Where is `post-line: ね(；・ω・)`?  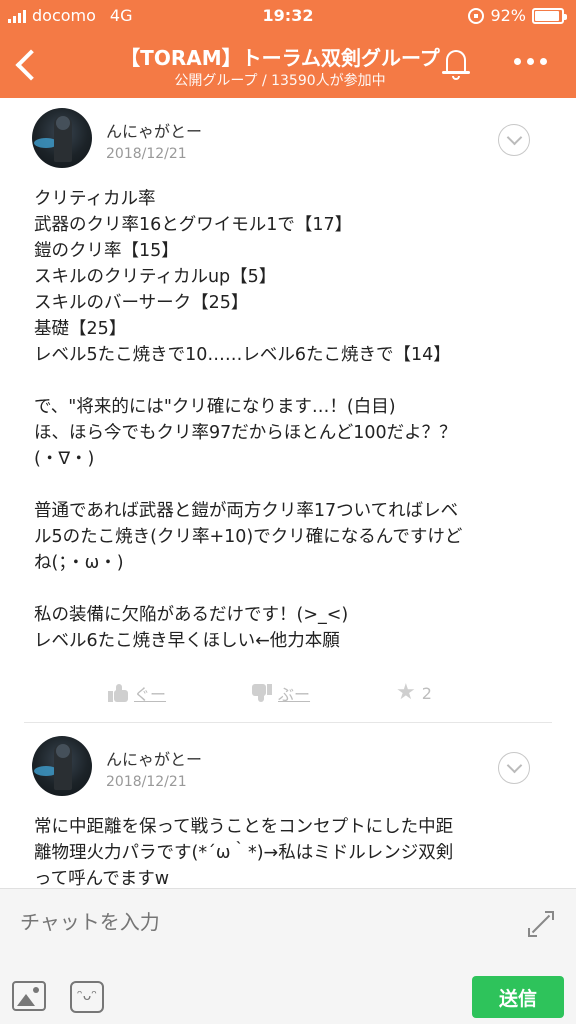
post-line: ね(；・ω・) is located at coordinates (79, 563).